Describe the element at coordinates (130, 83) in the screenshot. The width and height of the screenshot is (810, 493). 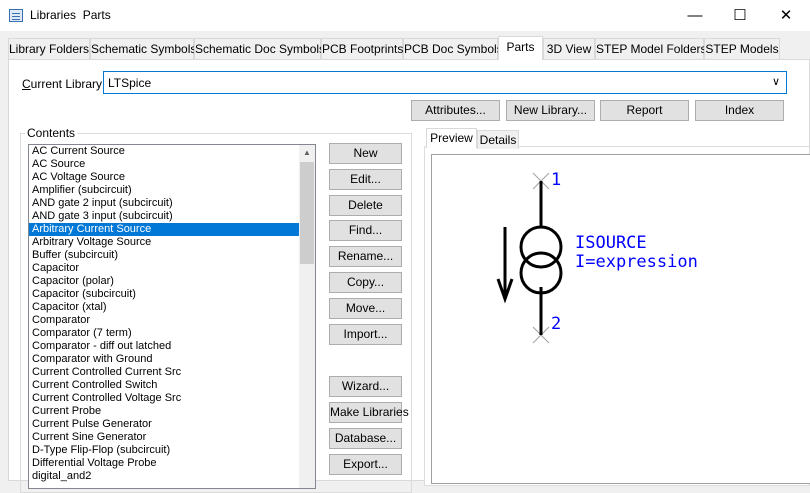
I see `current-library-value: LTSpice` at that location.